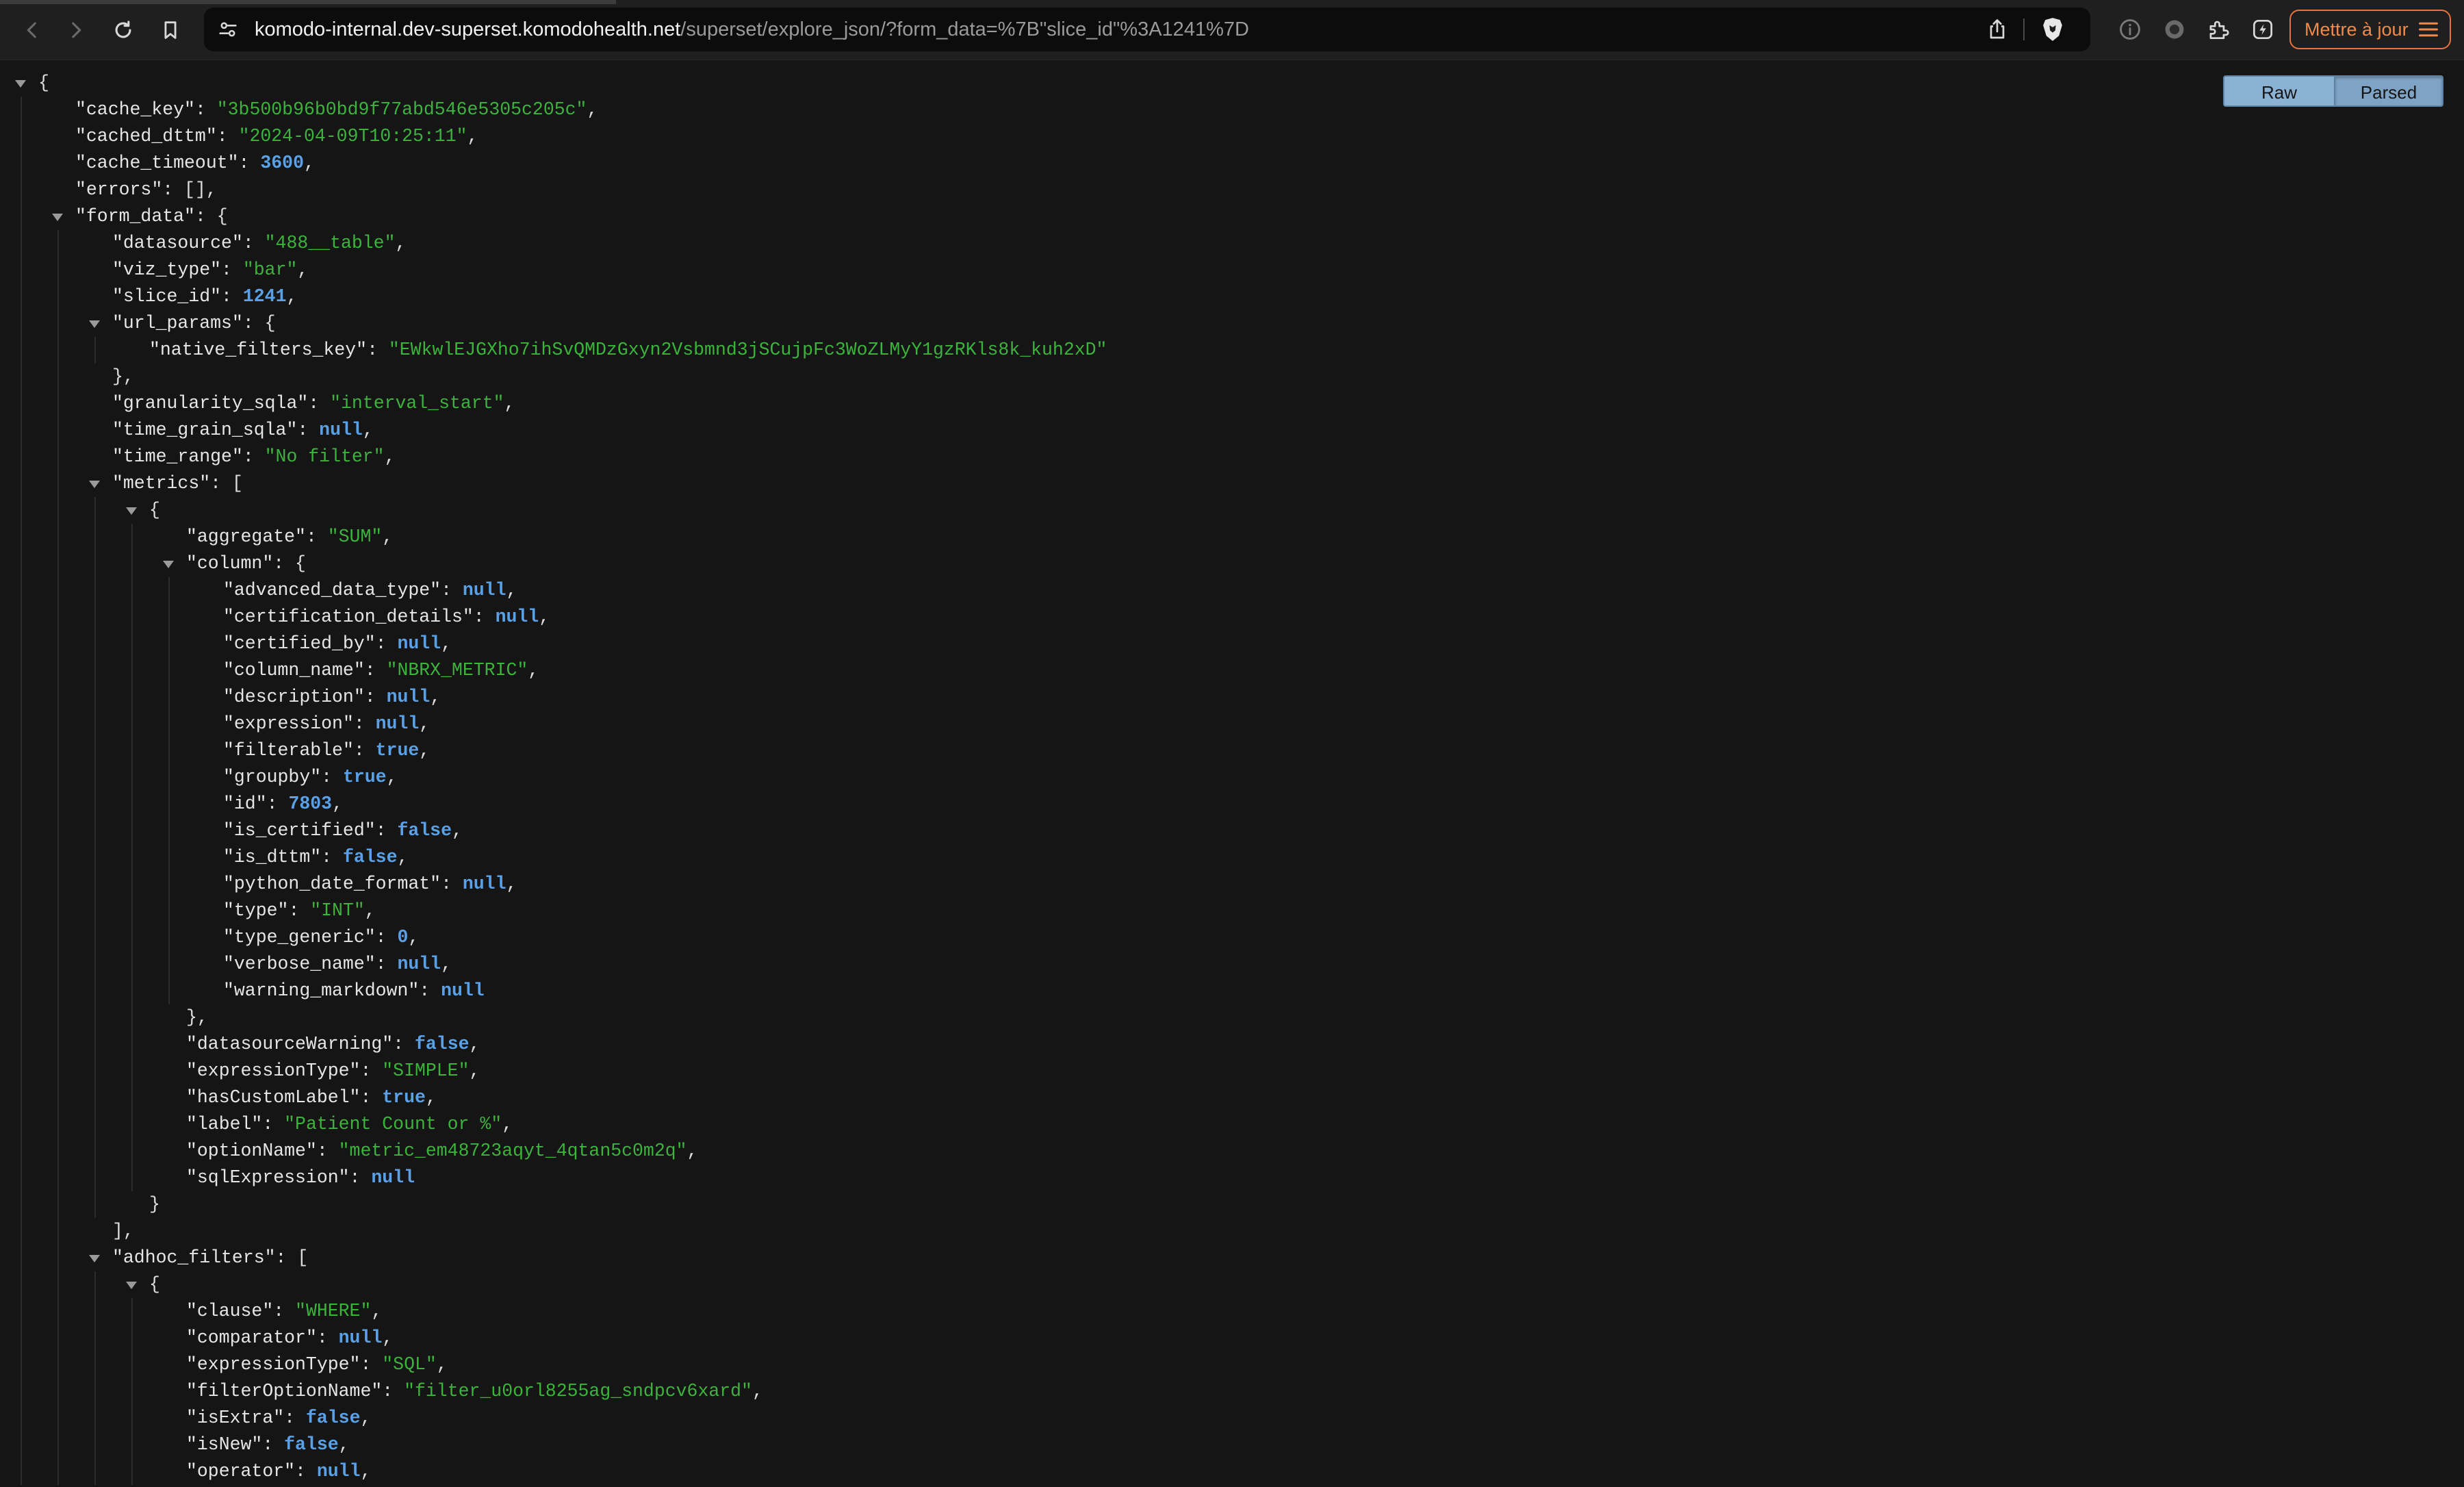 This screenshot has height=1487, width=2464. What do you see at coordinates (355, 536) in the screenshot?
I see `json-value: "SUM"` at bounding box center [355, 536].